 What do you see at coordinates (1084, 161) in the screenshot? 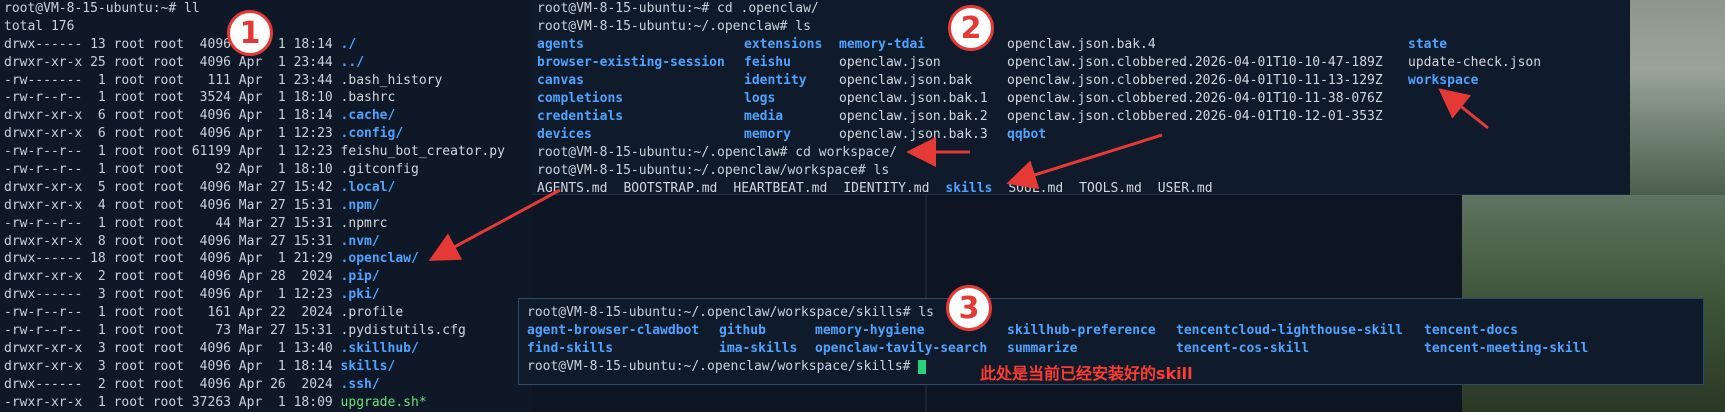
I see `arrow-to-skills` at bounding box center [1084, 161].